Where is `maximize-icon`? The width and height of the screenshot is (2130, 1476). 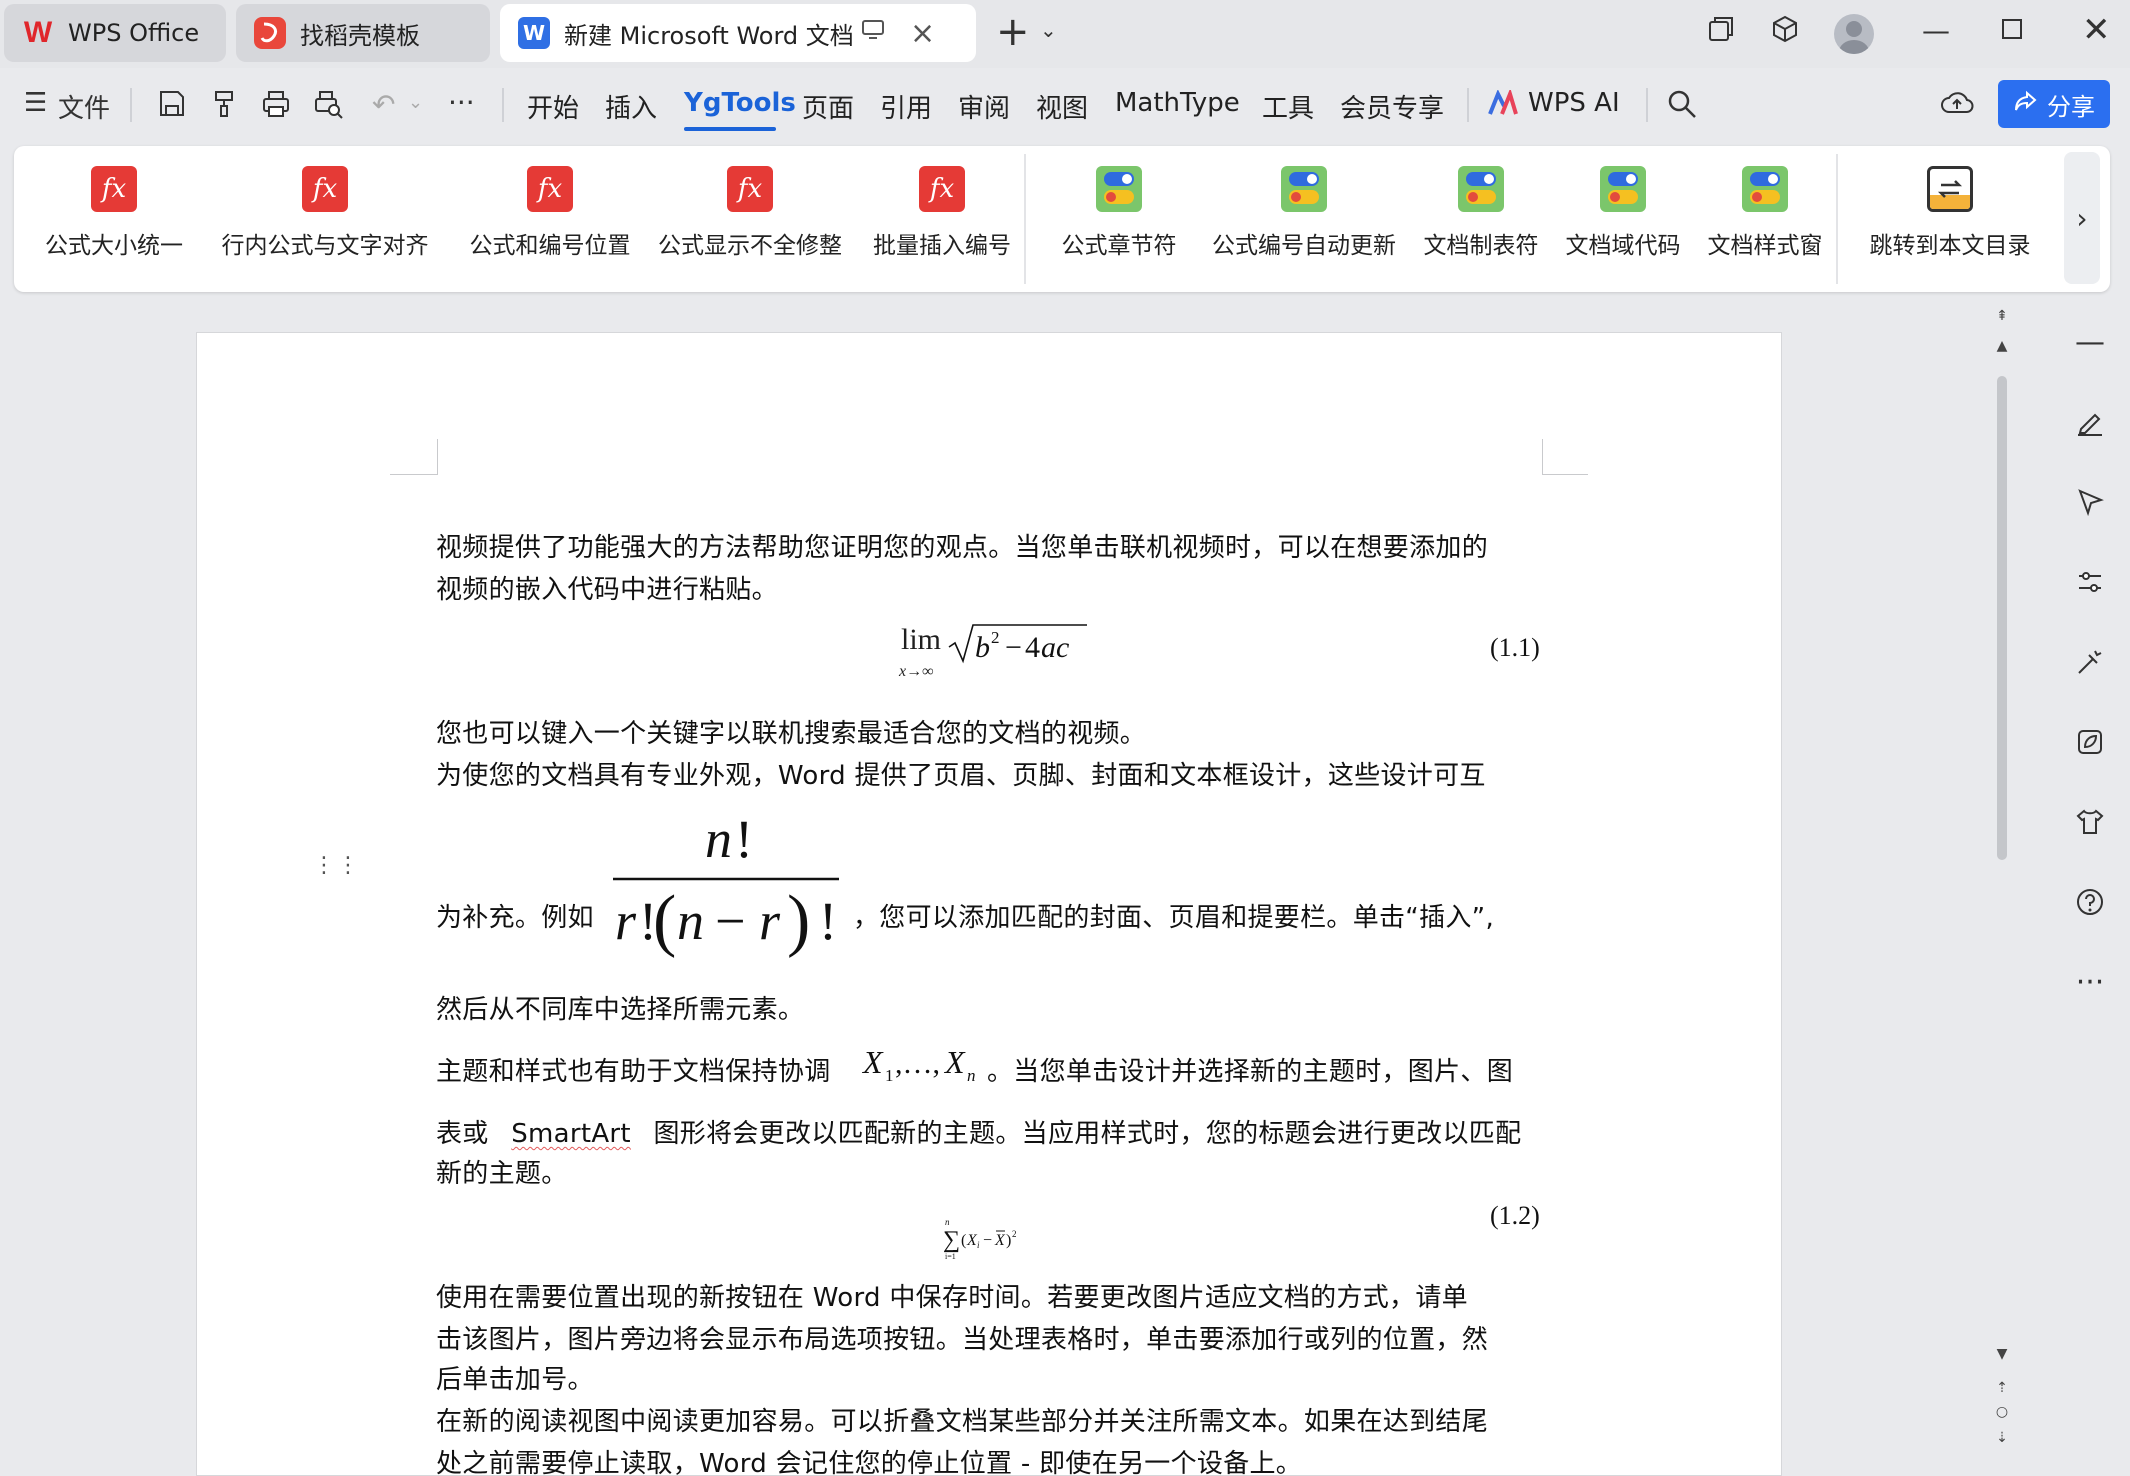 maximize-icon is located at coordinates (2012, 30).